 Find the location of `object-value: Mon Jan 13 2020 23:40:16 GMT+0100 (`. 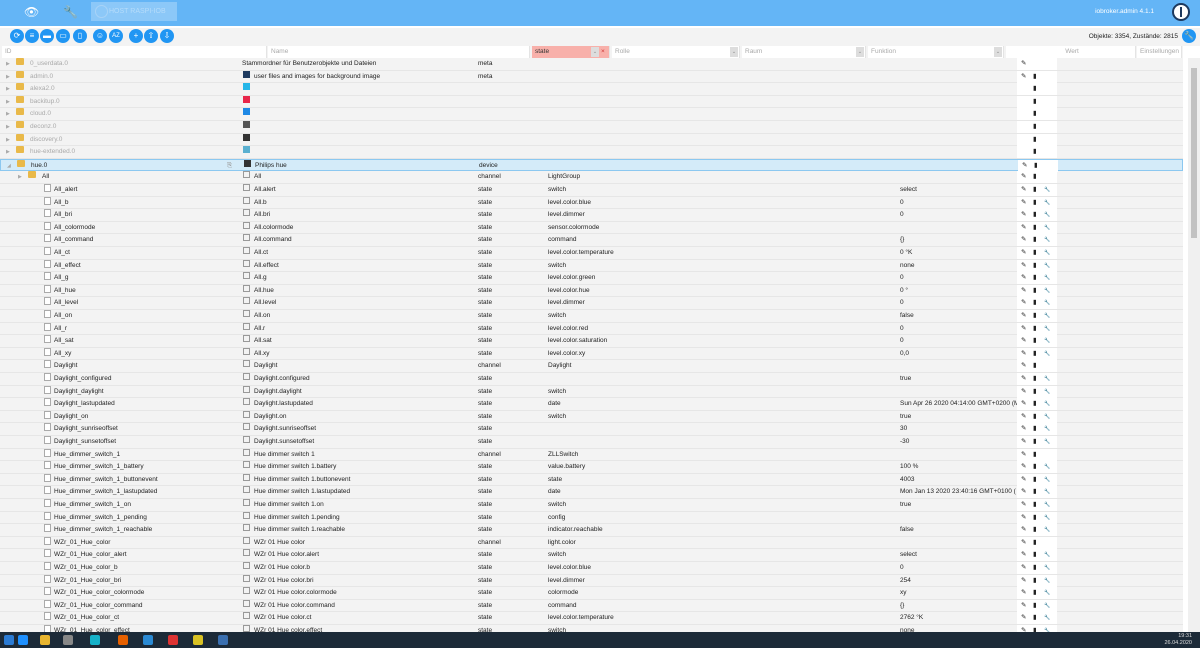

object-value: Mon Jan 13 2020 23:40:16 GMT+0100 ( is located at coordinates (958, 492).